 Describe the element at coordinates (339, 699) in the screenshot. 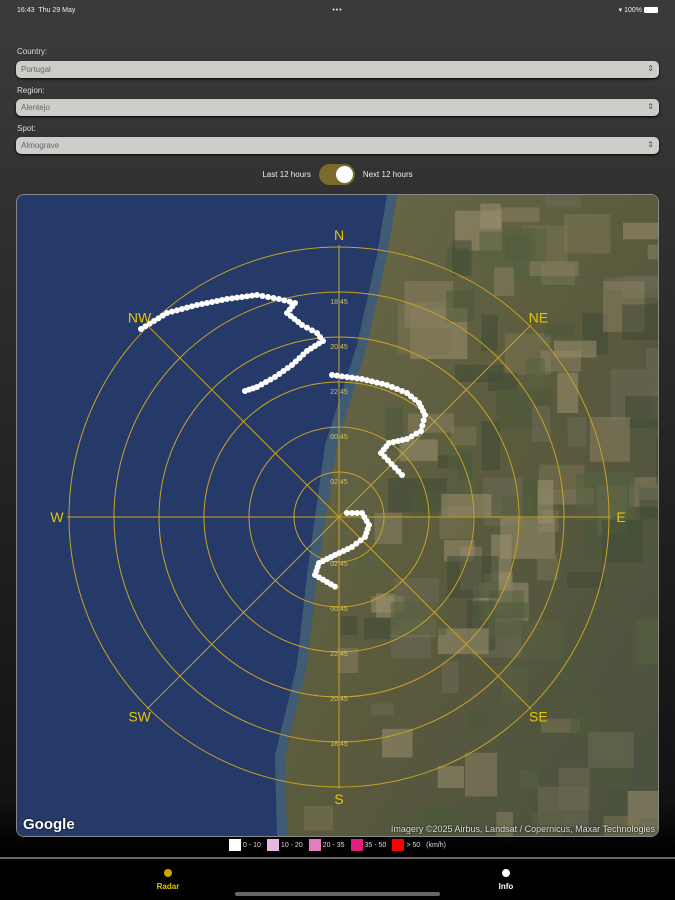

I see `ring-time-label: 20:45` at that location.